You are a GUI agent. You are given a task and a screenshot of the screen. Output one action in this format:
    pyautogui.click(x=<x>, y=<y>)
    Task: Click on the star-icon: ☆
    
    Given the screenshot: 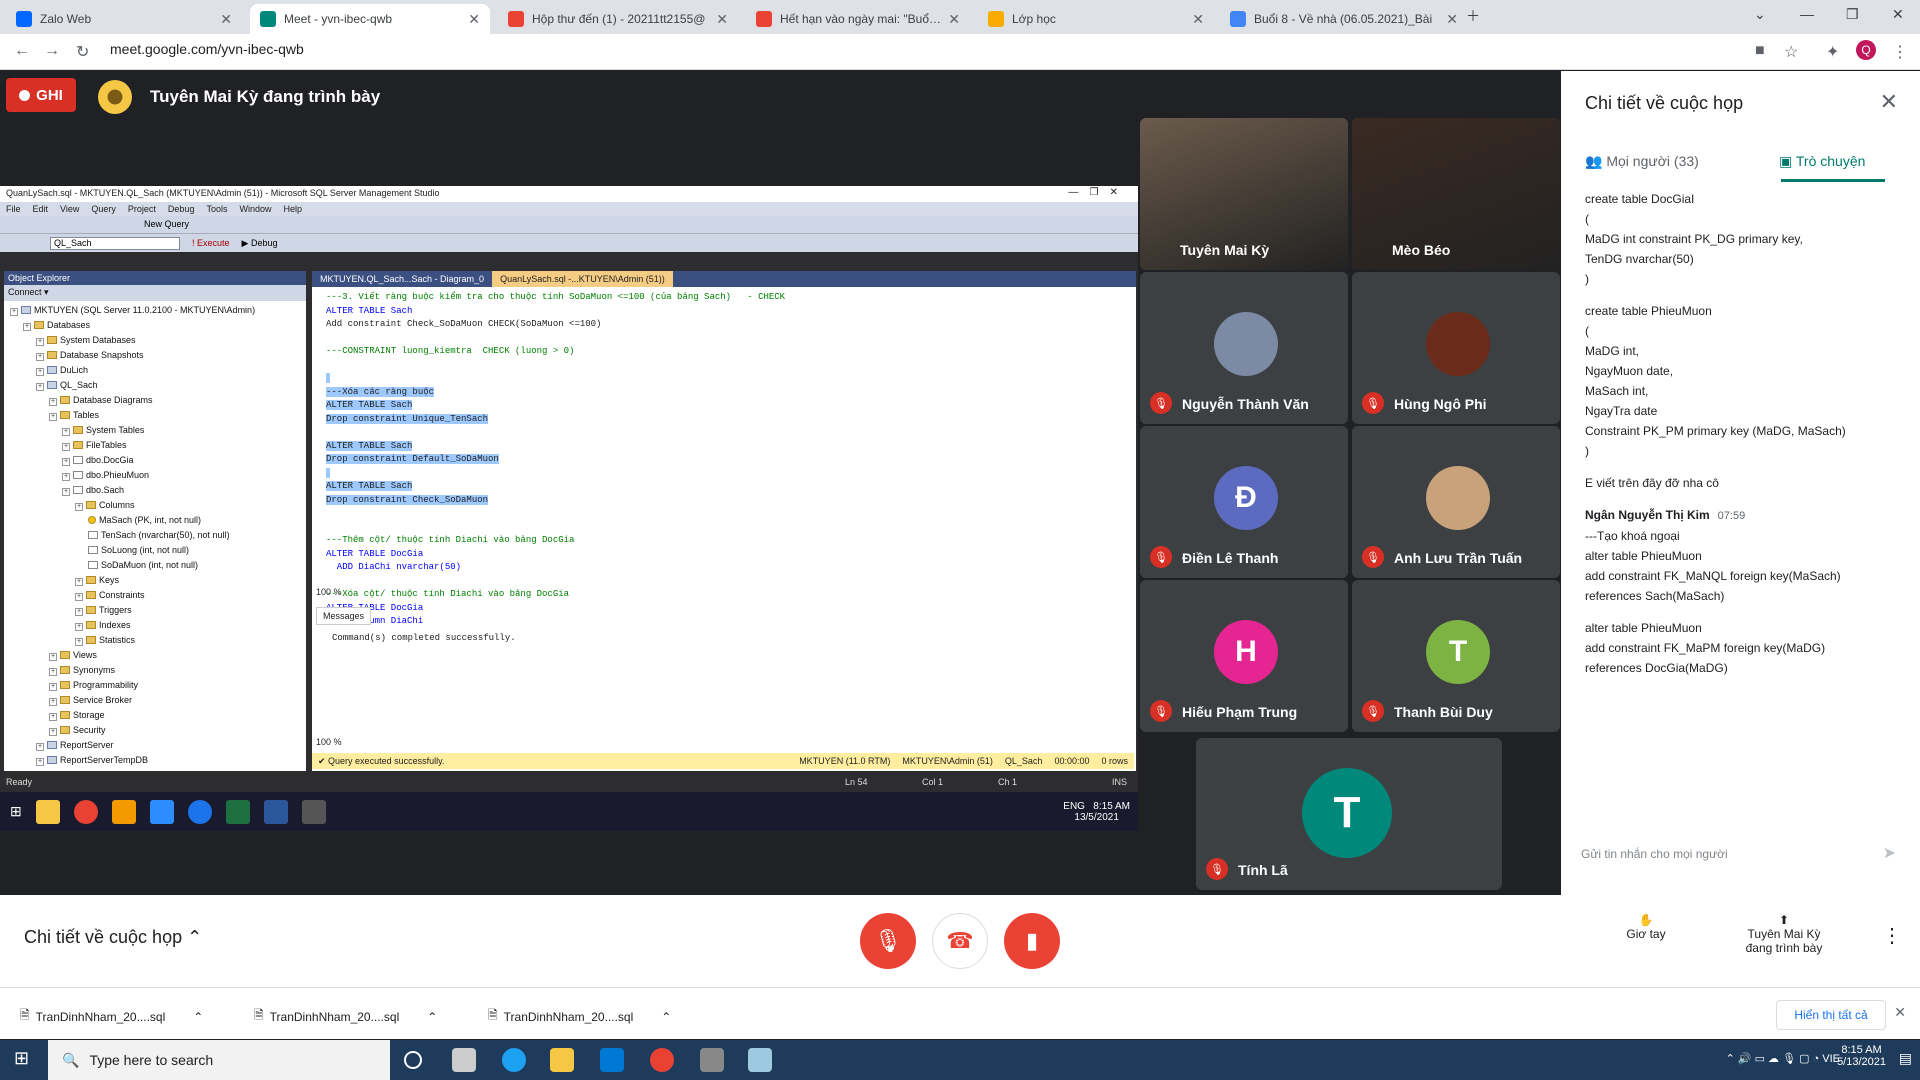 What is the action you would take?
    pyautogui.click(x=1791, y=52)
    